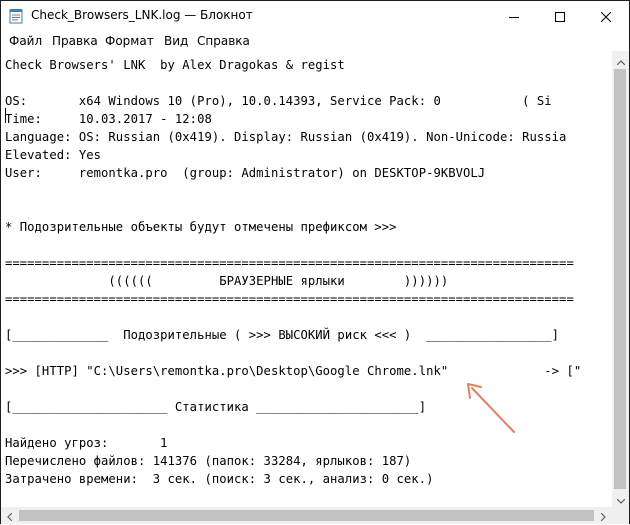 The width and height of the screenshot is (630, 525). Describe the element at coordinates (129, 41) in the screenshot. I see `menu-format: Формат` at that location.